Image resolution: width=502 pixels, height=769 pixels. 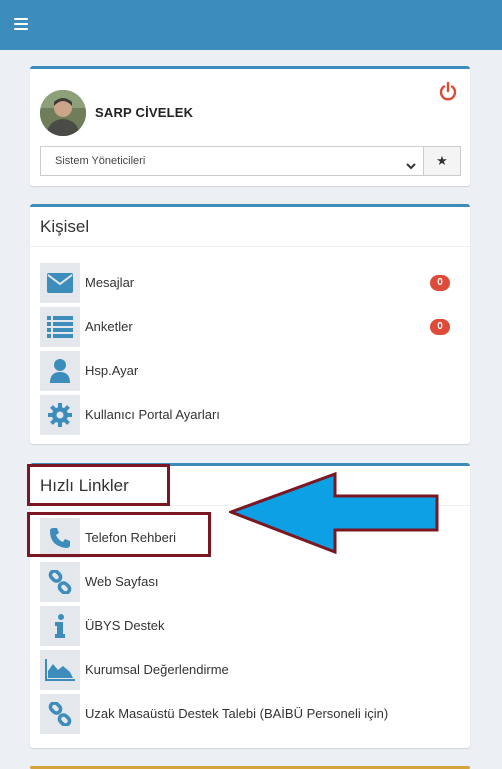 What do you see at coordinates (250, 626) in the screenshot?
I see `menu-item-ubys-destek: ÜBYS Destek` at bounding box center [250, 626].